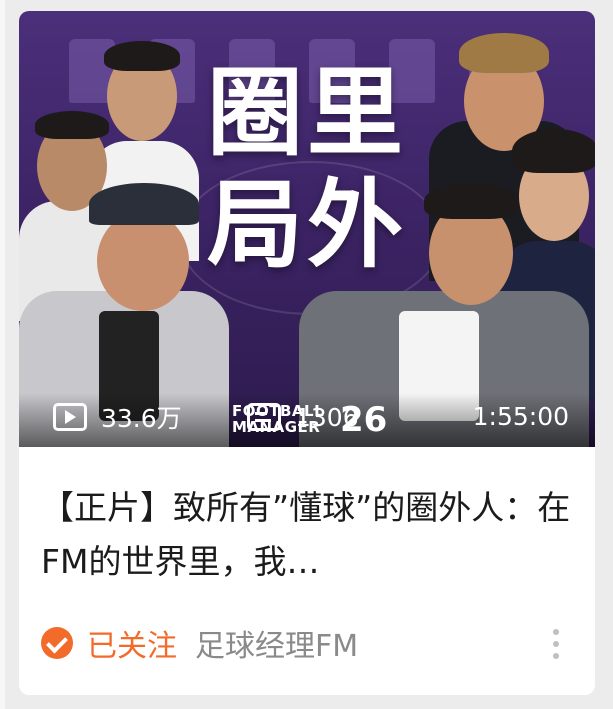  I want to click on channel-name: 足球经理FM, so click(276, 643).